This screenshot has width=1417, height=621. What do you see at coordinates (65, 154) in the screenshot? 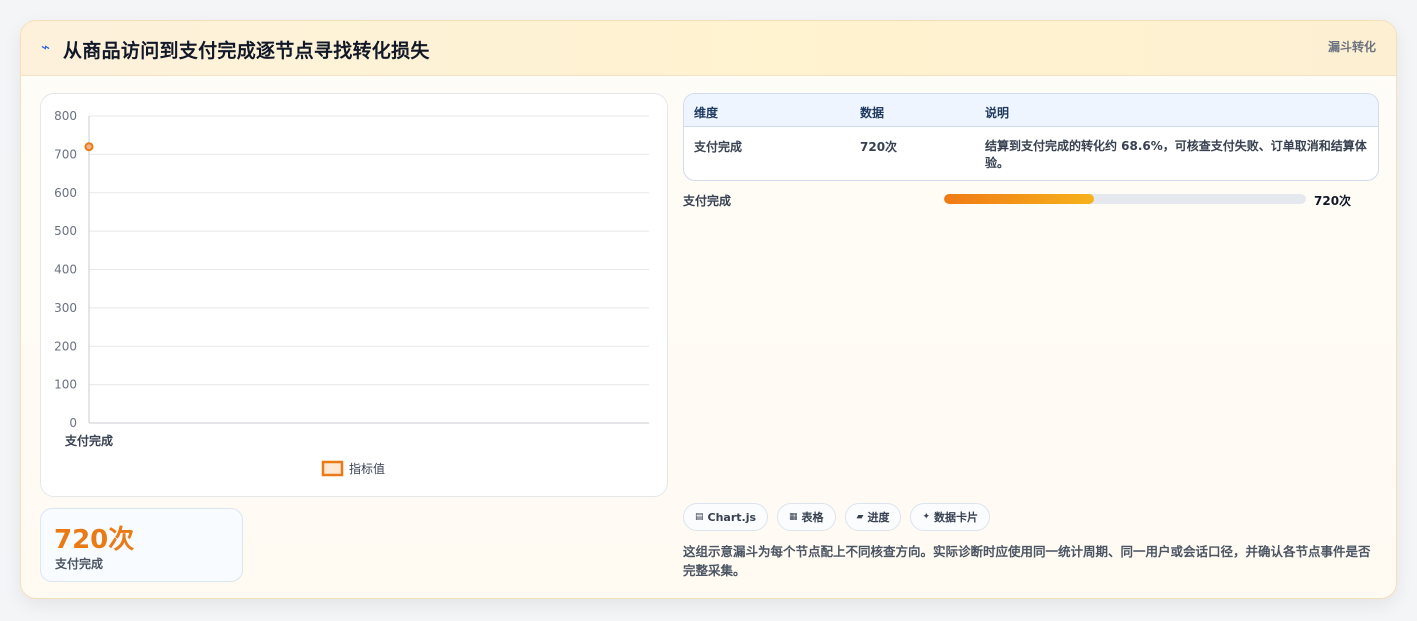
I see `y-tick-label: 700` at bounding box center [65, 154].